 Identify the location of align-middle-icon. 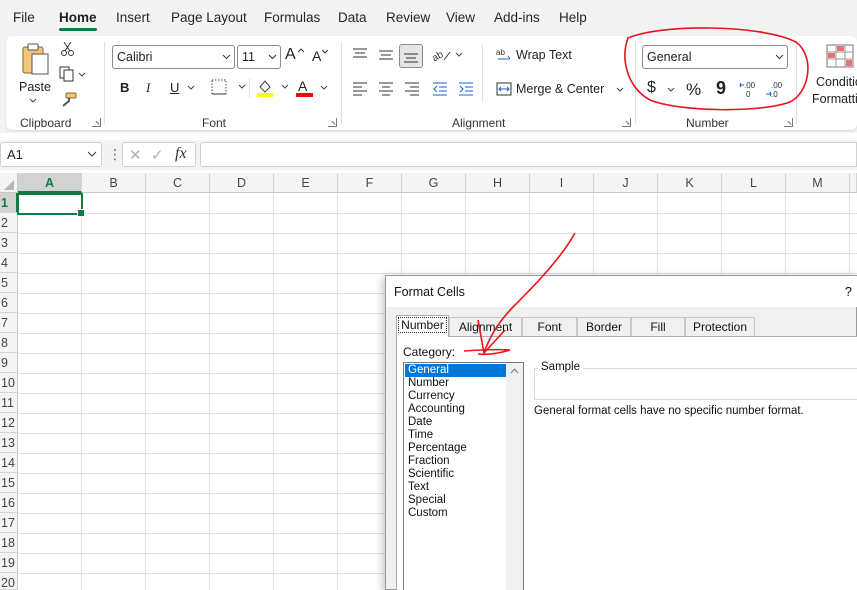
(386, 55).